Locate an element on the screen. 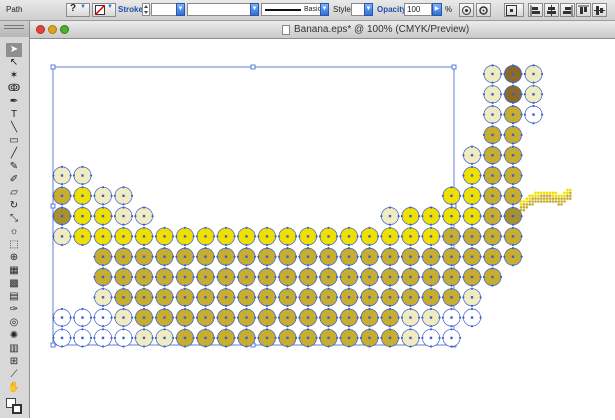 The width and height of the screenshot is (615, 420). type-tool-icon: T is located at coordinates (14, 115).